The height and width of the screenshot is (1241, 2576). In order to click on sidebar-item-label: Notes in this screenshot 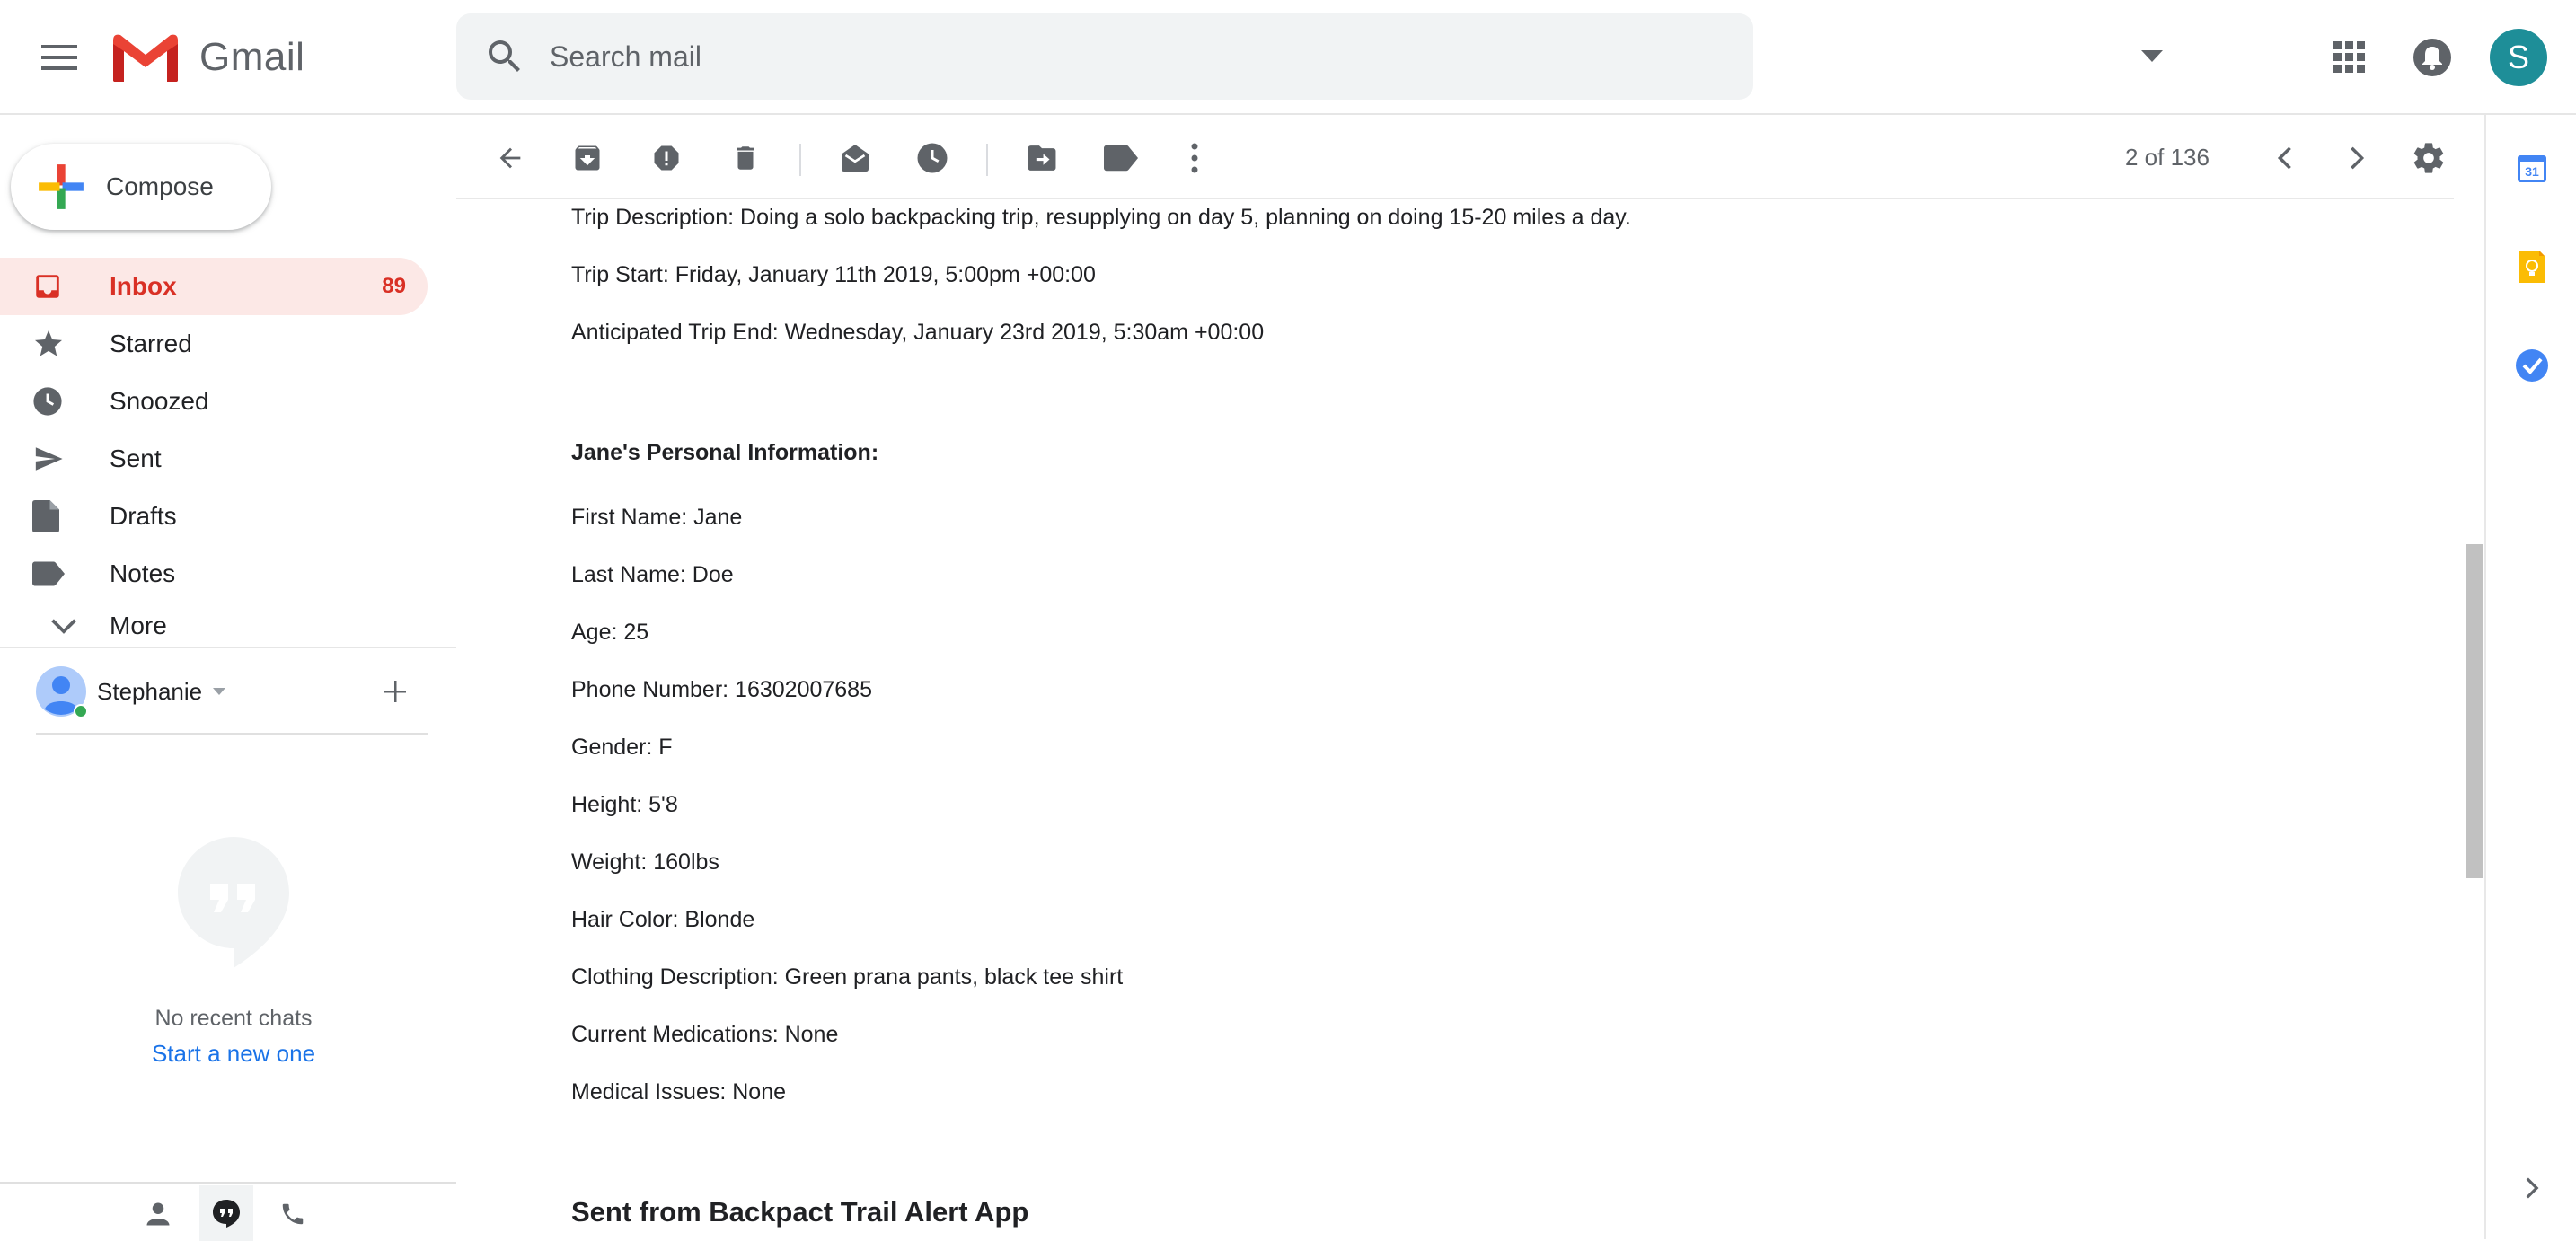, I will do `click(143, 573)`.